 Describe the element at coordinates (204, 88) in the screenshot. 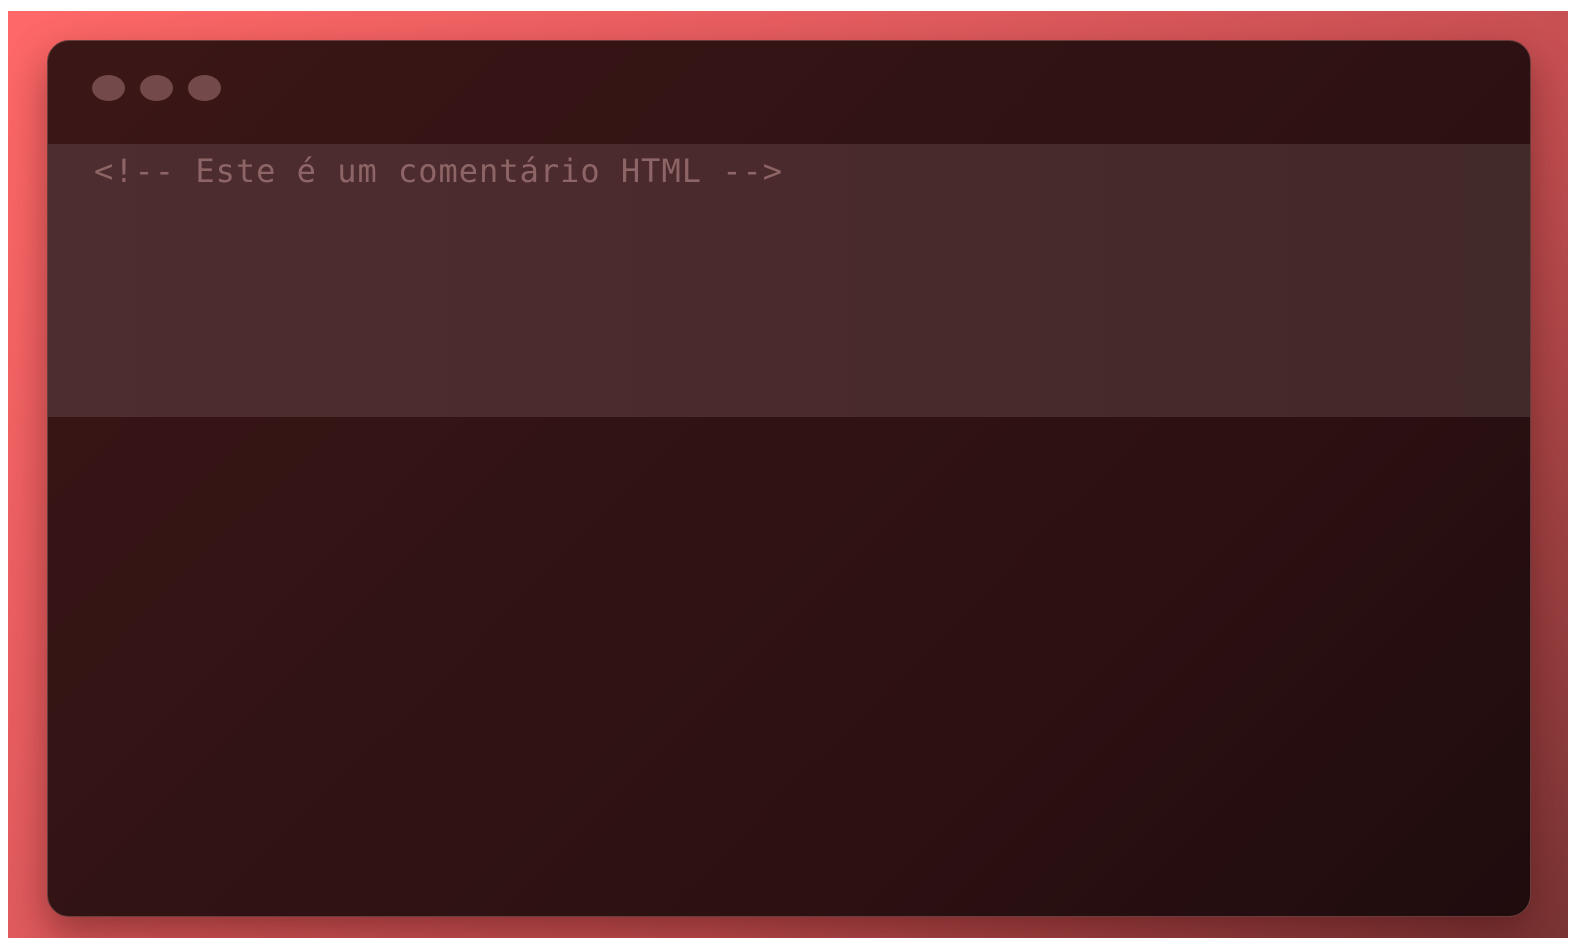

I see `maximize-dot-icon` at that location.